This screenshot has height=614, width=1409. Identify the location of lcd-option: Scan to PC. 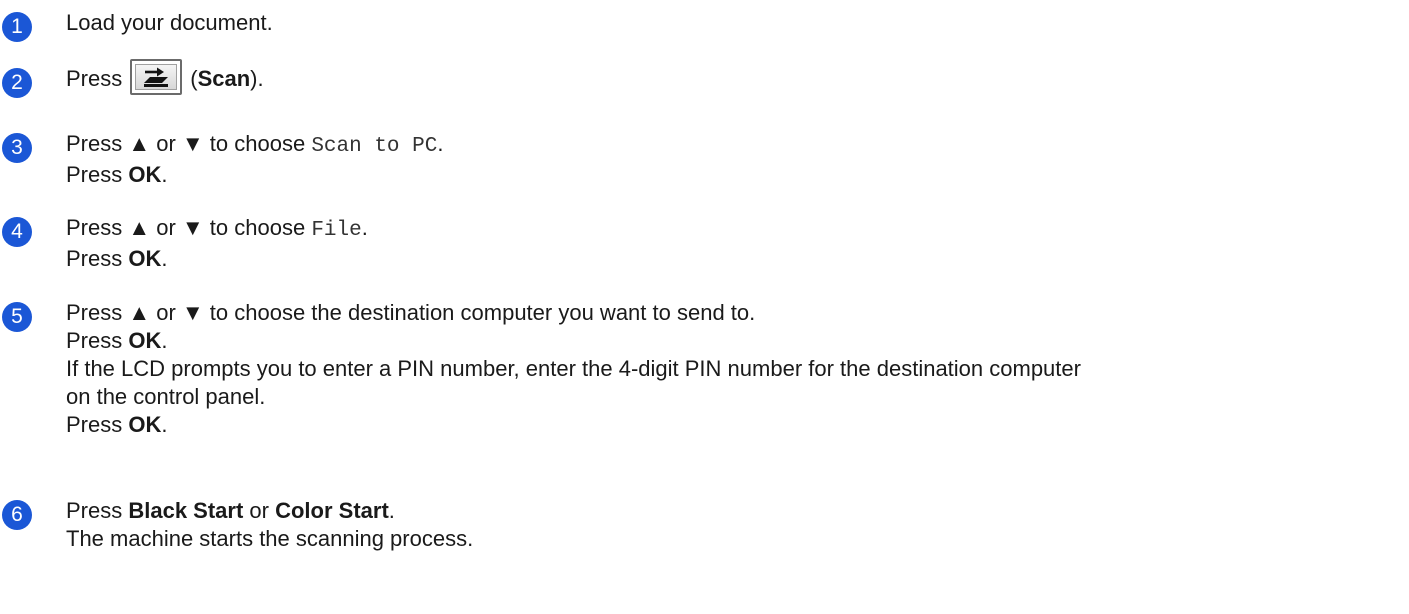
(374, 146).